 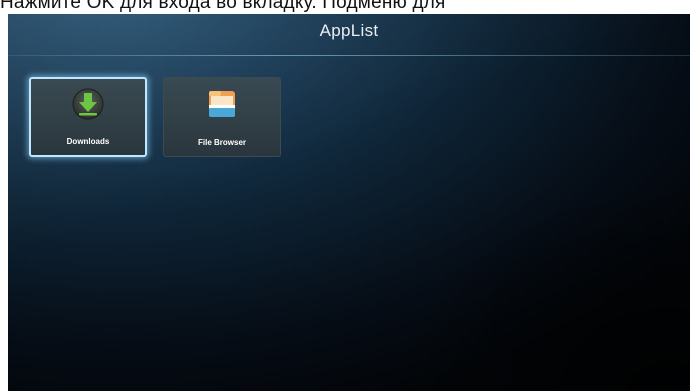 I want to click on app-tile-file-browser: File Browser, so click(x=222, y=117).